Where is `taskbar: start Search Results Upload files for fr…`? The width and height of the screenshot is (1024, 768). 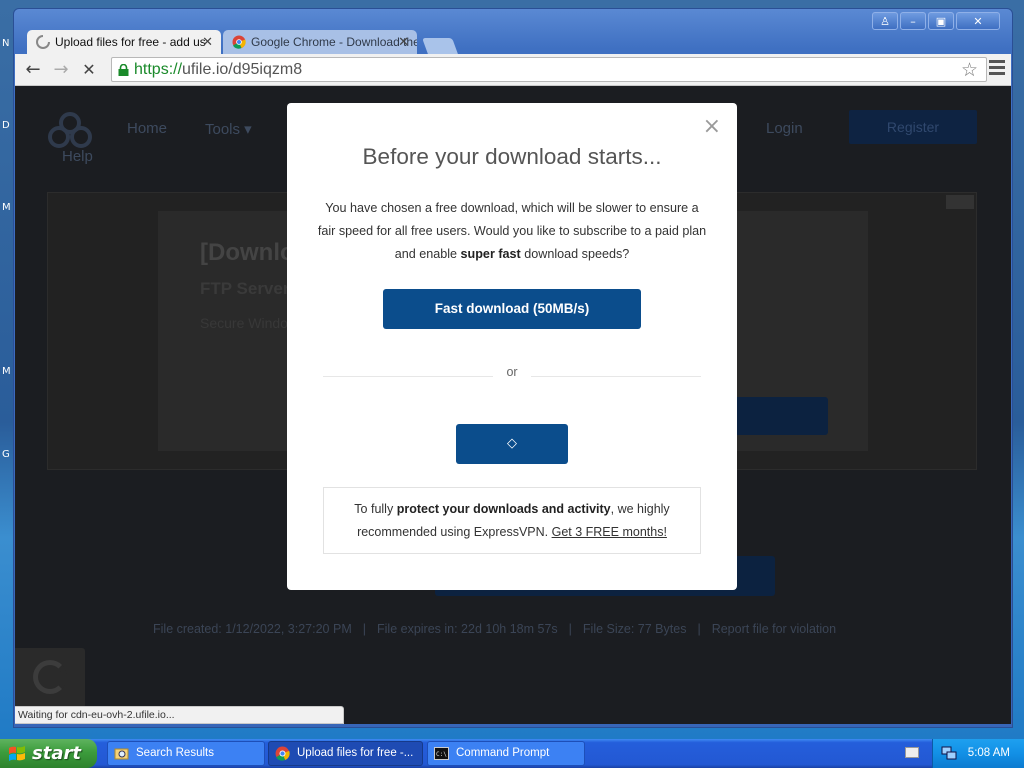 taskbar: start Search Results Upload files for fr… is located at coordinates (512, 753).